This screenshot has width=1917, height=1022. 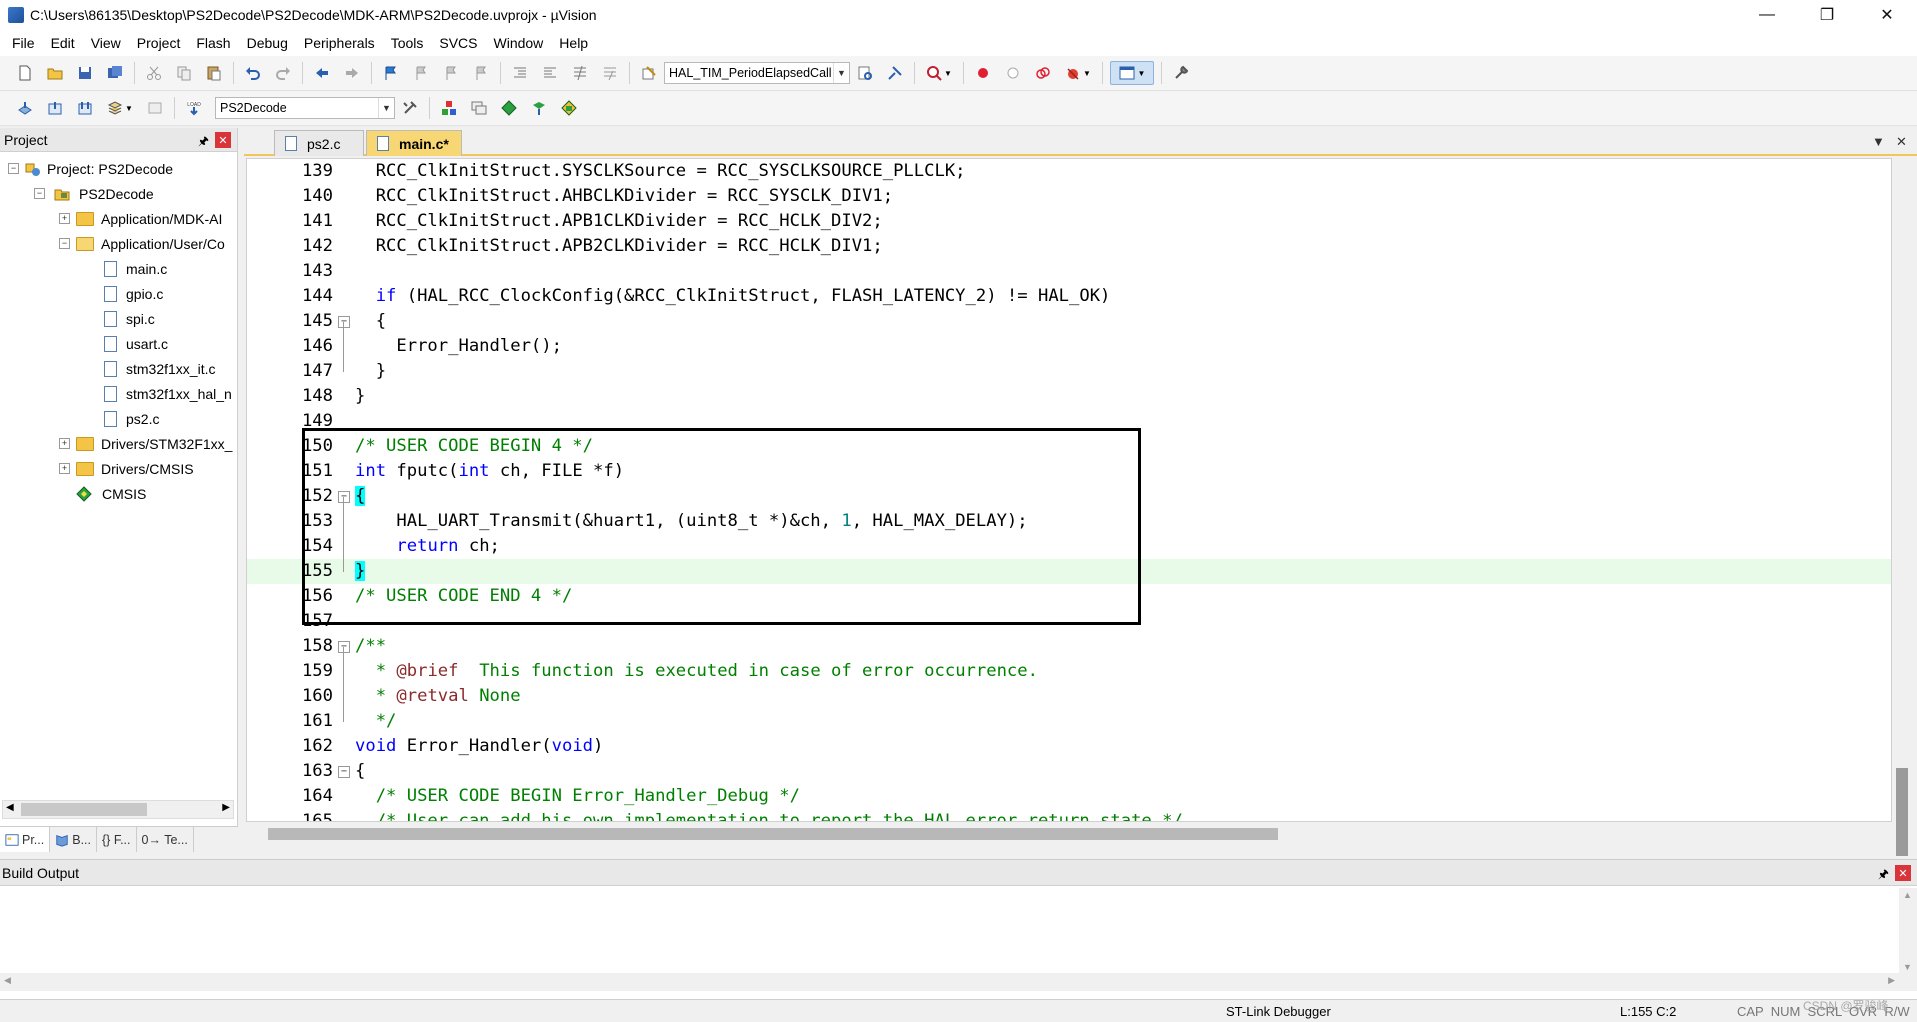 What do you see at coordinates (352, 73) in the screenshot?
I see `navigate-forward-icon` at bounding box center [352, 73].